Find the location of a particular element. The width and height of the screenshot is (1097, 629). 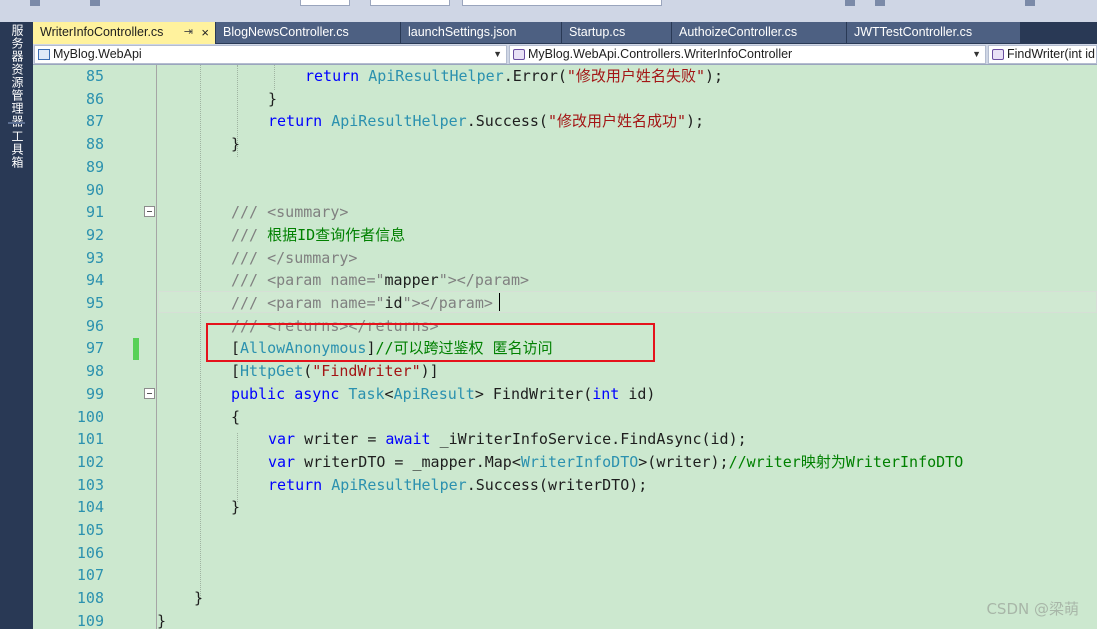

member-dropdown: FindWriter(int id is located at coordinates (1042, 54).